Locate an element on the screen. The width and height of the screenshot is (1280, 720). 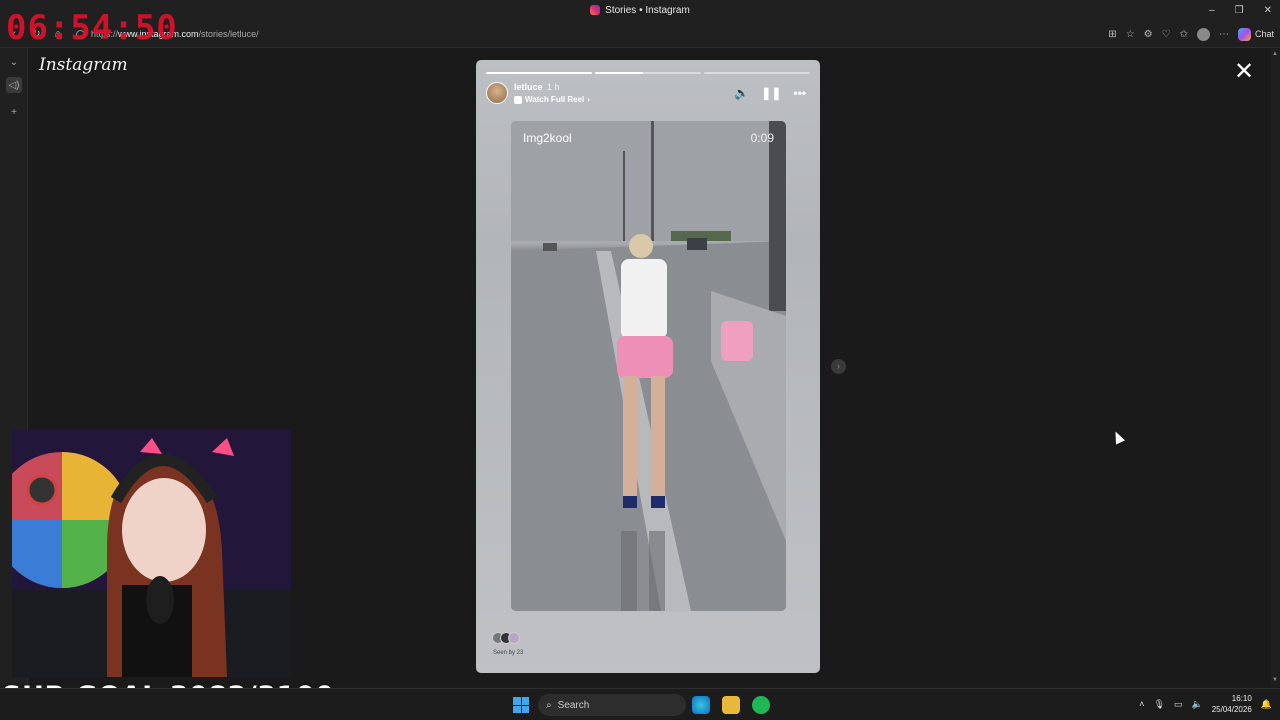
url-path: /stories/letluce/ is located at coordinates (228, 34).